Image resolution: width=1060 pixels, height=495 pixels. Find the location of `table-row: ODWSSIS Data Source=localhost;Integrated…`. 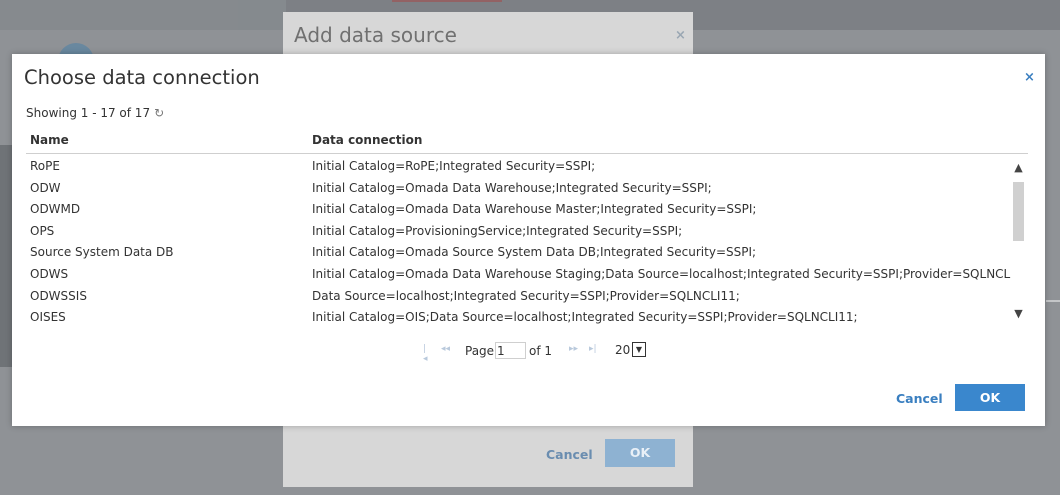

table-row: ODWSSIS Data Source=localhost;Integrated… is located at coordinates (518, 298).